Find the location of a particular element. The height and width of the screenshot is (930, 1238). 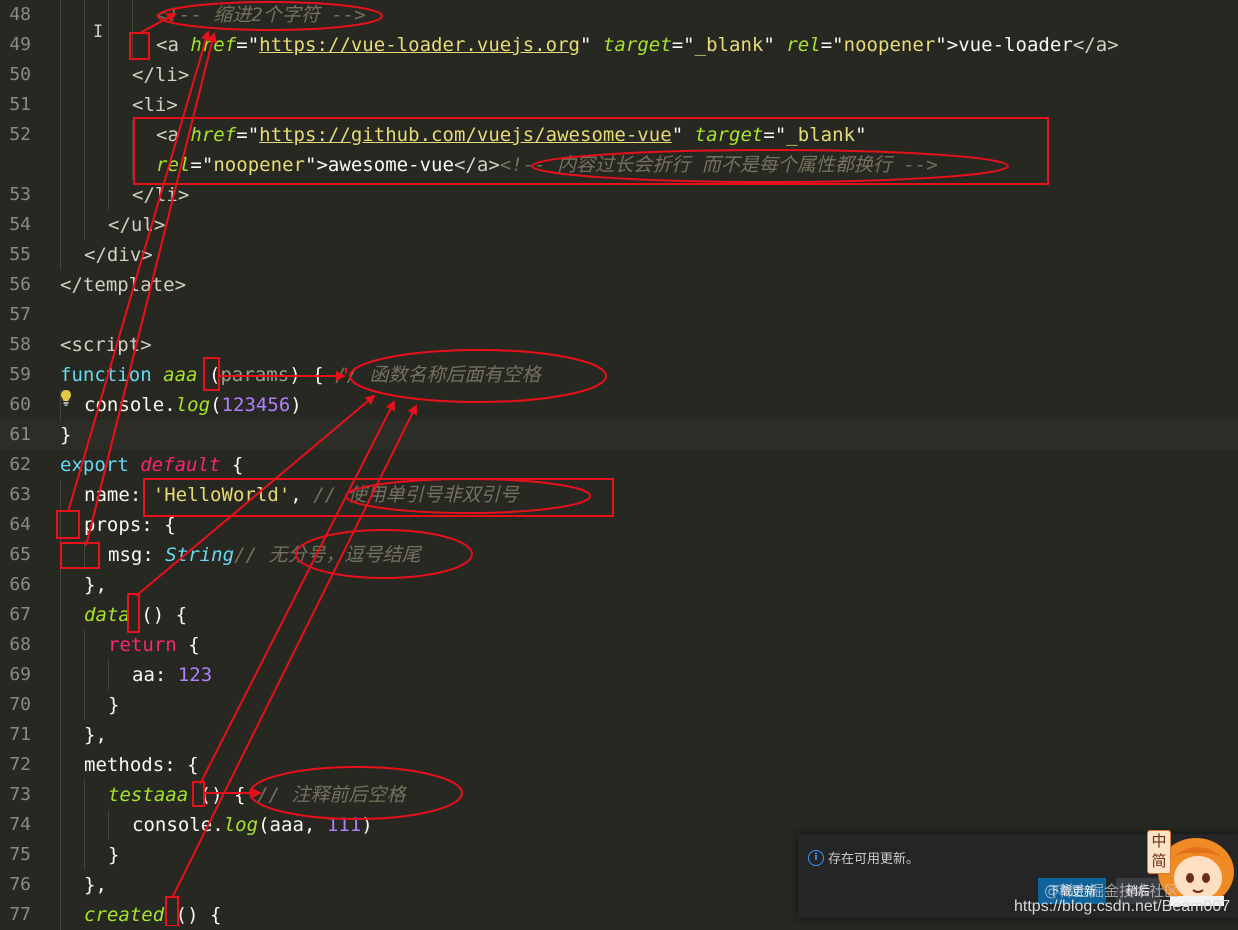

line-number: 56 is located at coordinates (20, 284).